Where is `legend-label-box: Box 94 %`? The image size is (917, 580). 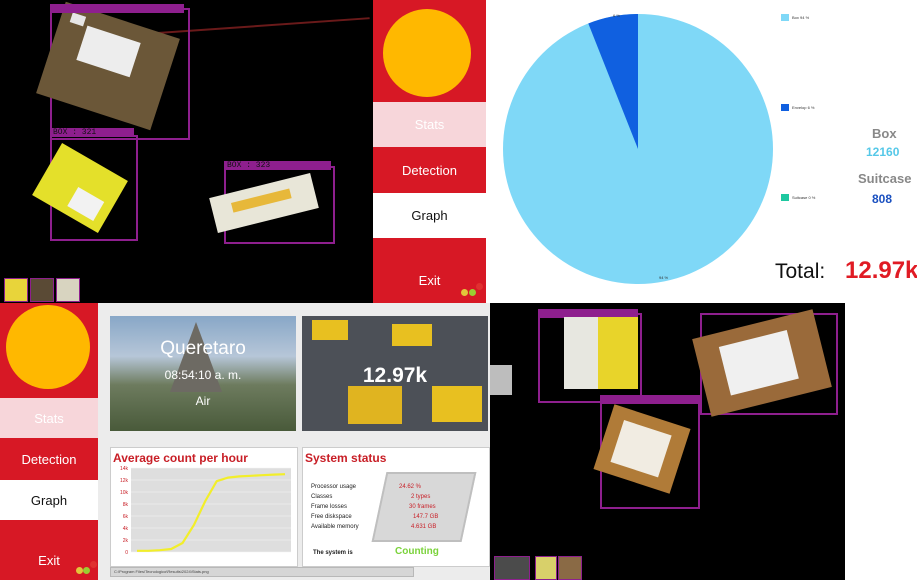
legend-label-box: Box 94 % is located at coordinates (801, 17).